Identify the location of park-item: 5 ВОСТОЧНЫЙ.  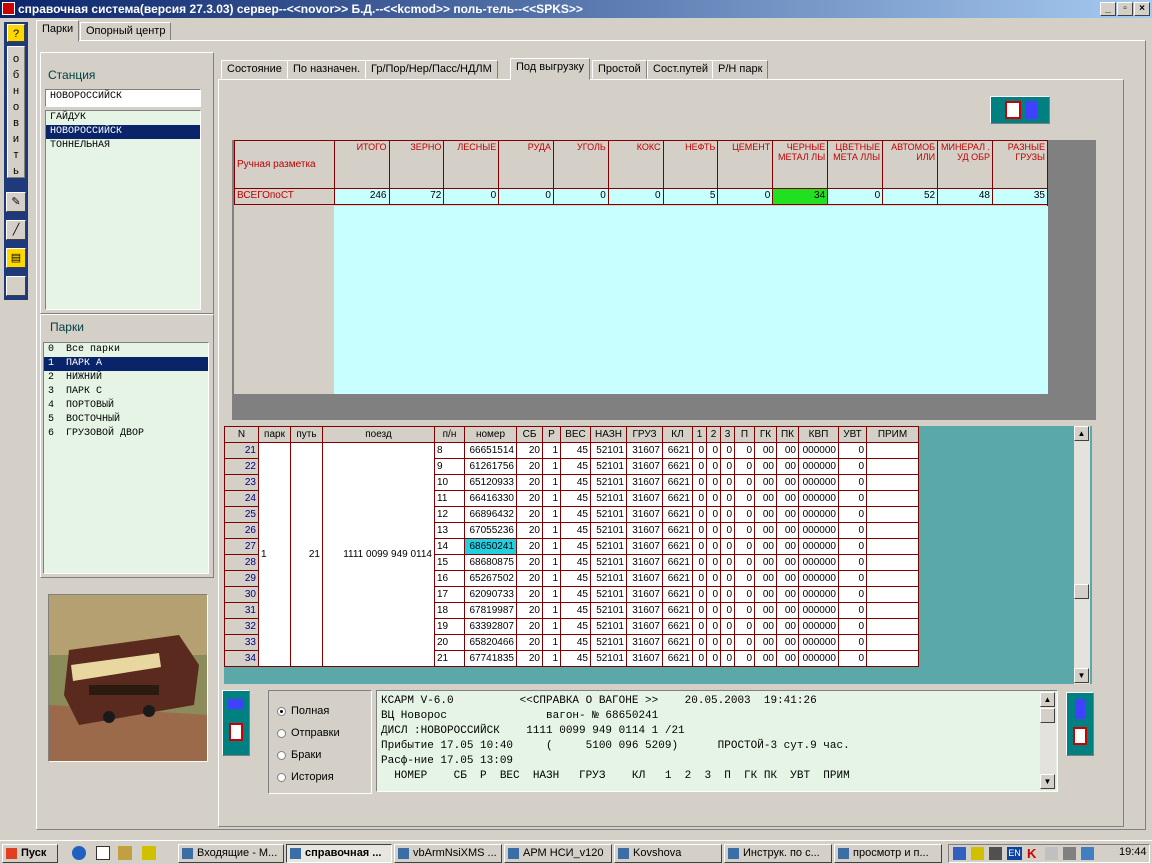
(126, 420).